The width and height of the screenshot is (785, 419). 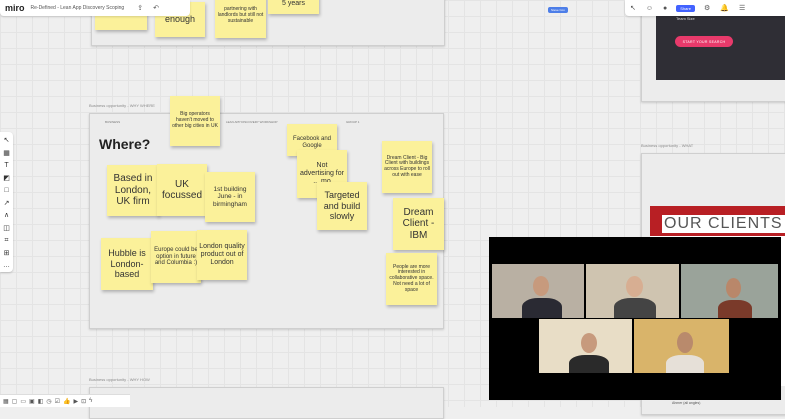 I want to click on share-button: Share, so click(x=685, y=8).